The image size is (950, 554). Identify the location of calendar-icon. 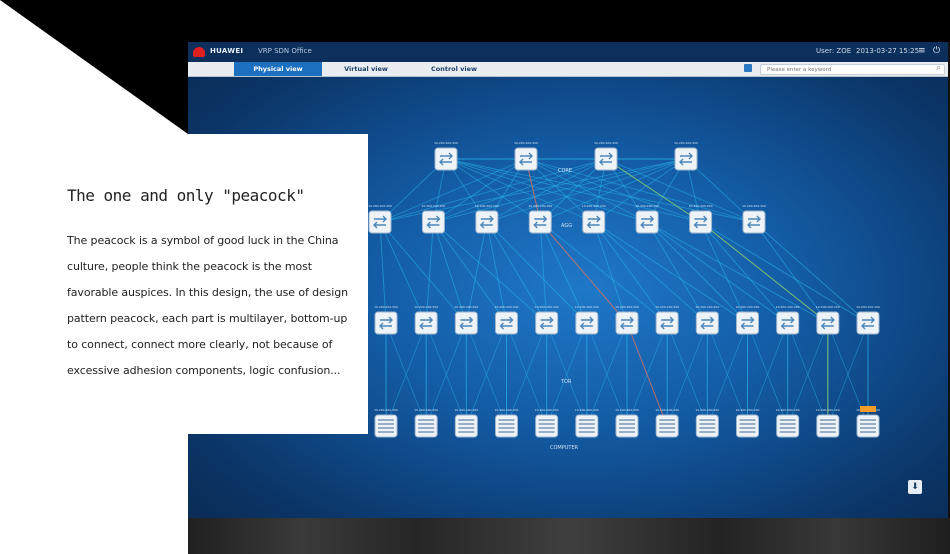
(748, 68).